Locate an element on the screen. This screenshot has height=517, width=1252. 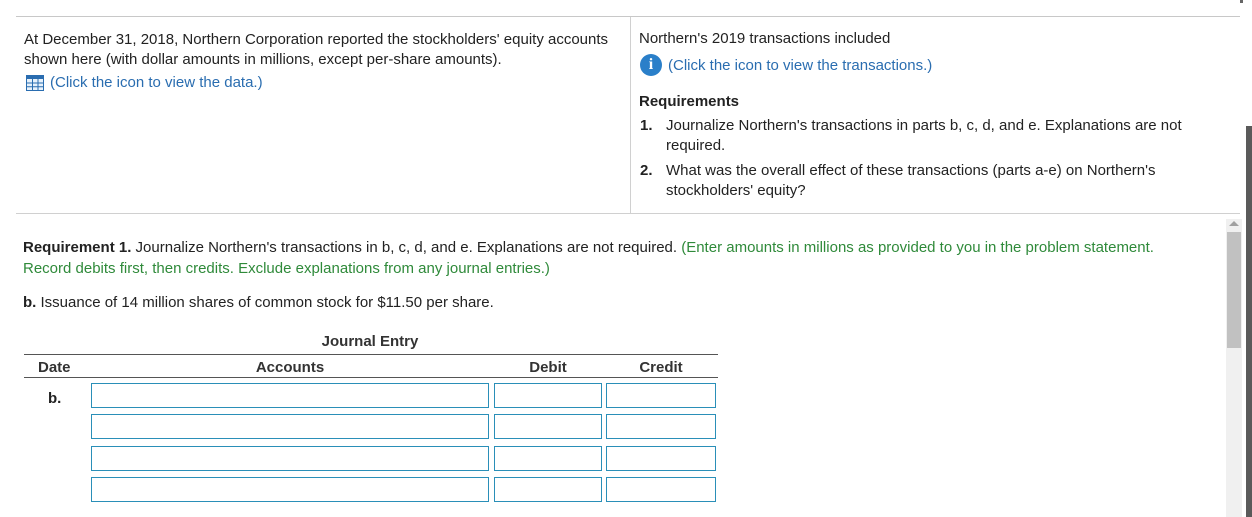
table-grid-icon is located at coordinates (35, 82).